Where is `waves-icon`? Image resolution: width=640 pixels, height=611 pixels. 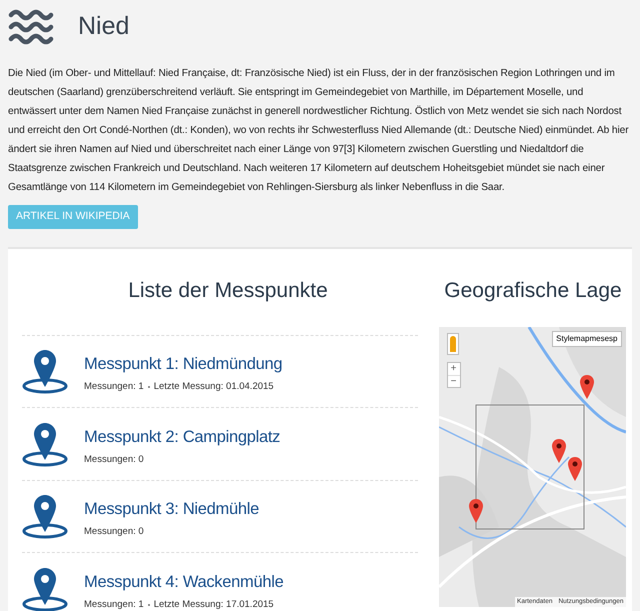
waves-icon is located at coordinates (31, 27).